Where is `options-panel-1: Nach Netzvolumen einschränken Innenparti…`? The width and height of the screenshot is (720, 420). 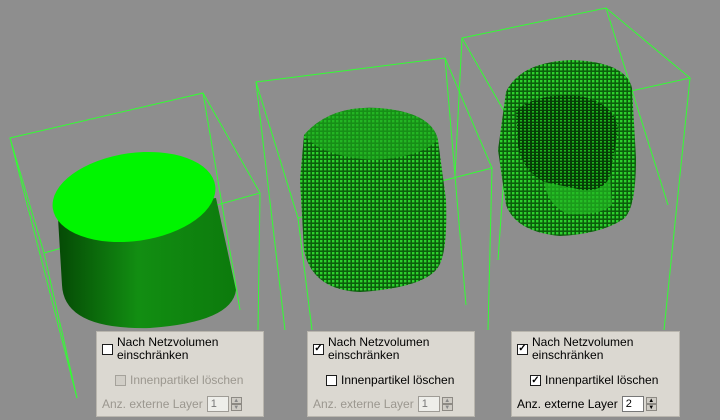 options-panel-1: Nach Netzvolumen einschränken Innenparti… is located at coordinates (180, 374).